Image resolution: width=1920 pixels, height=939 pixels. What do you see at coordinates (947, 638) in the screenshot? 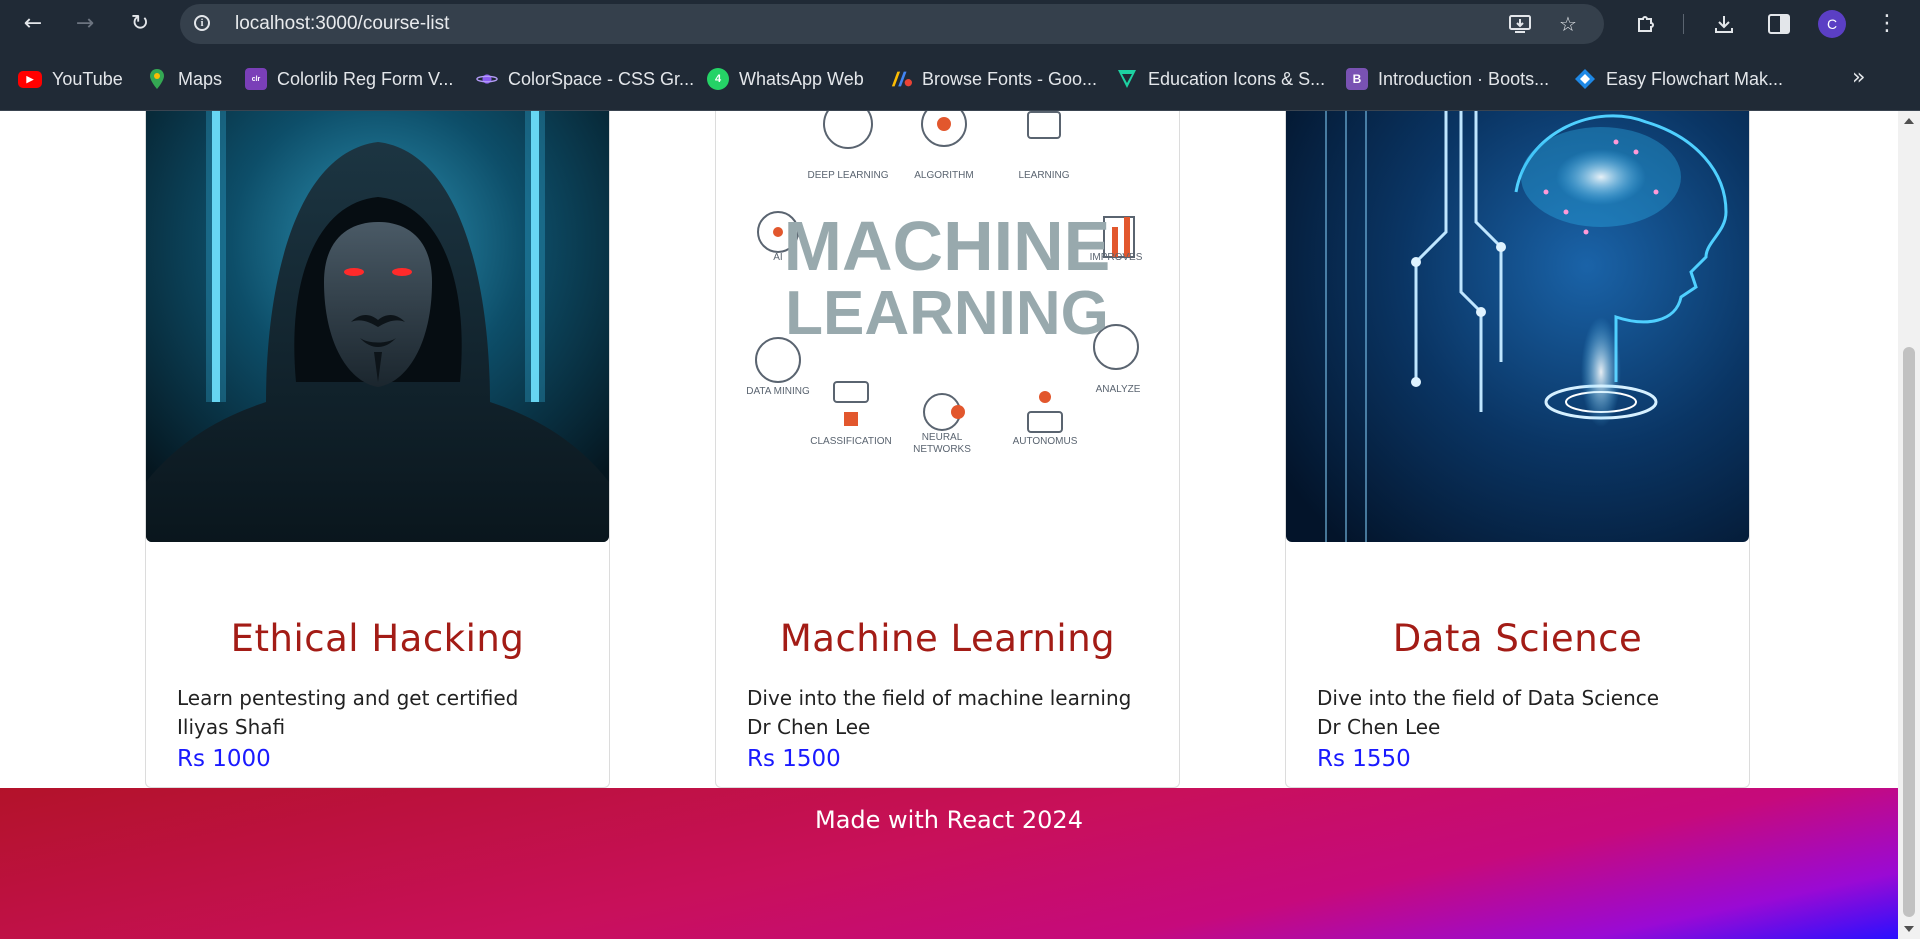
I see `course-title: Machine Learning` at bounding box center [947, 638].